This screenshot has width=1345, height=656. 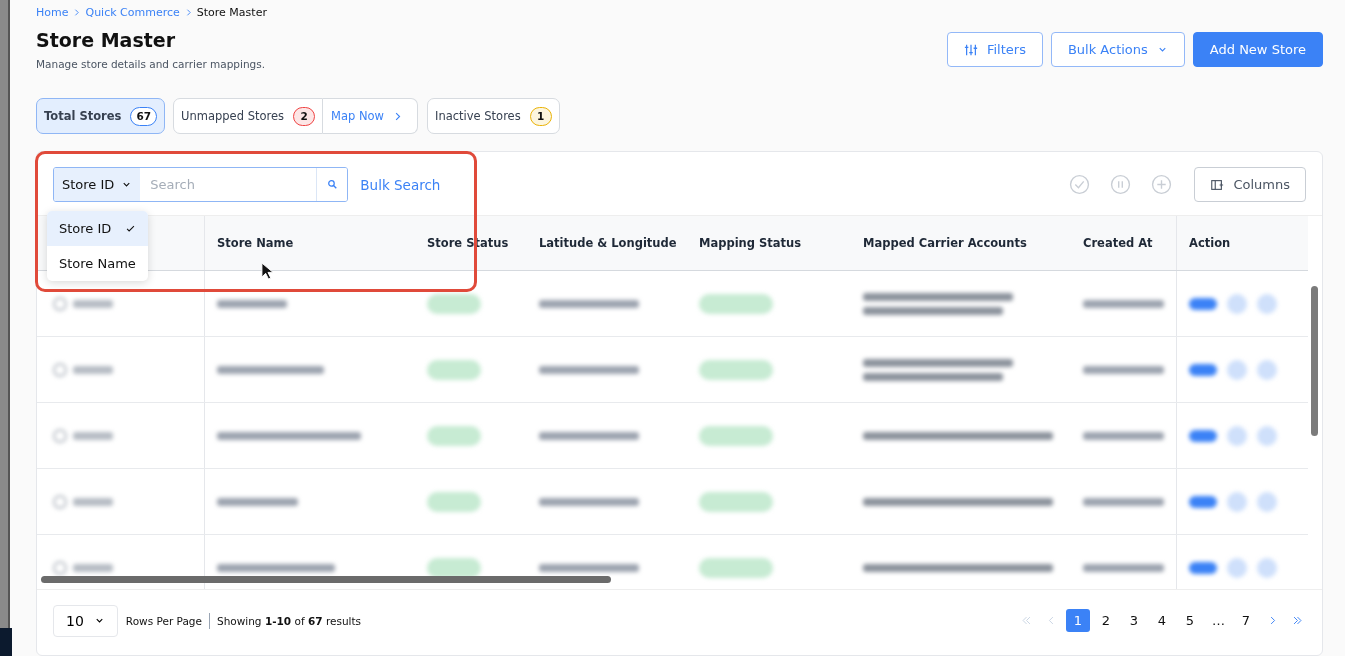 What do you see at coordinates (144, 116) in the screenshot?
I see `count-badge: 67` at bounding box center [144, 116].